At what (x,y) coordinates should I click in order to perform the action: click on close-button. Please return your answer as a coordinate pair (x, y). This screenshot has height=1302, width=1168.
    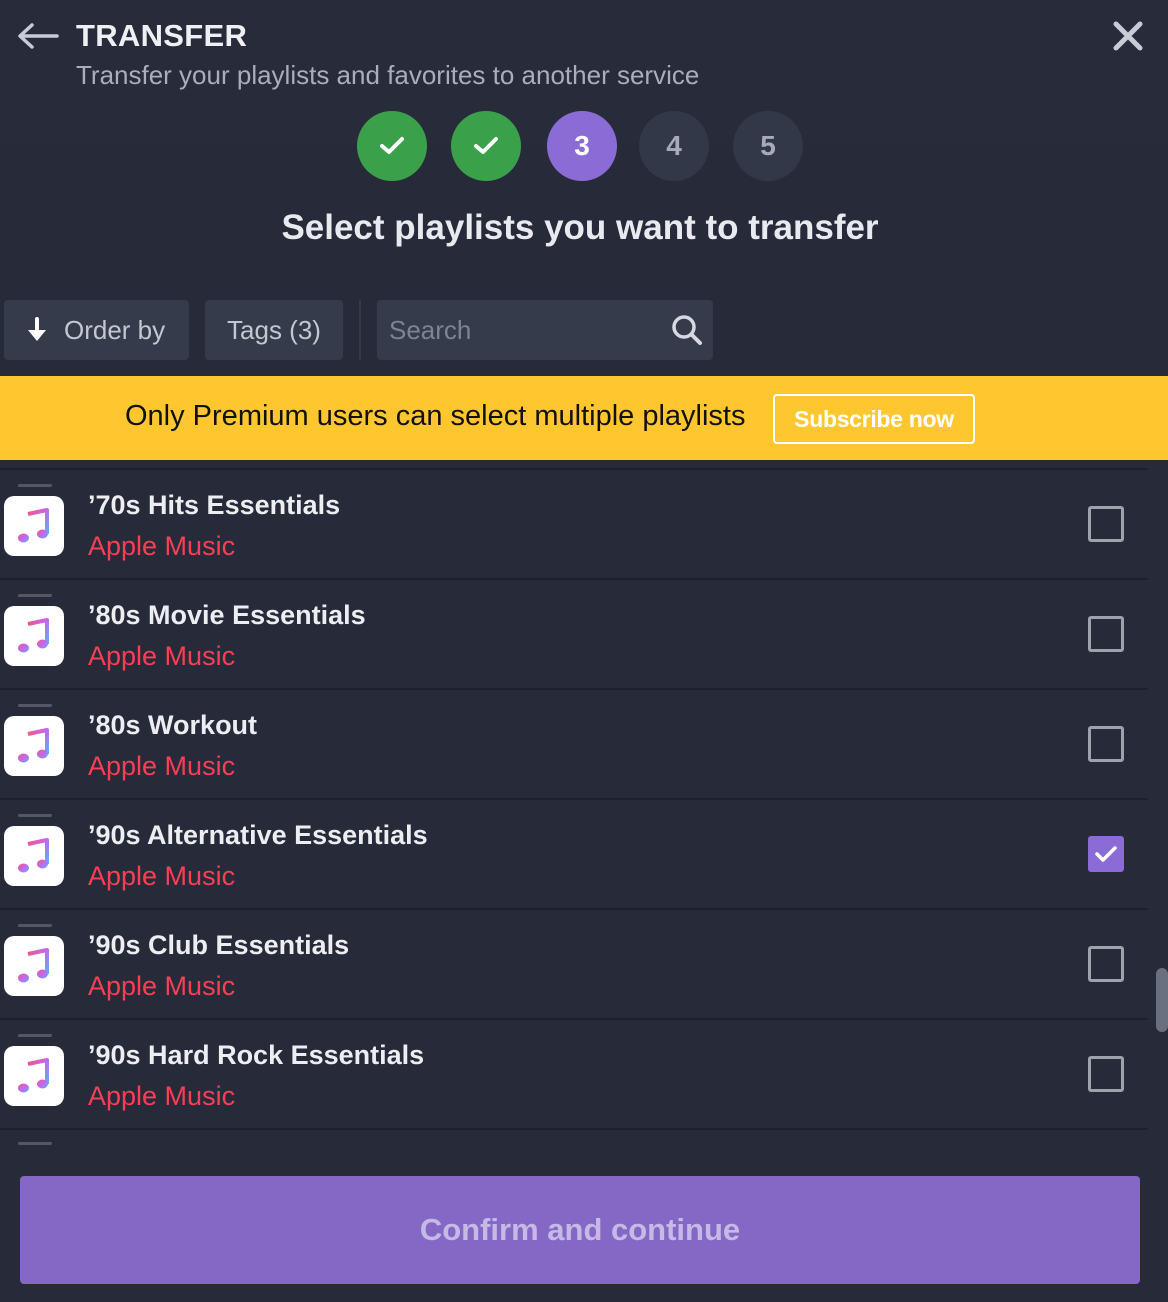
    Looking at the image, I should click on (1128, 36).